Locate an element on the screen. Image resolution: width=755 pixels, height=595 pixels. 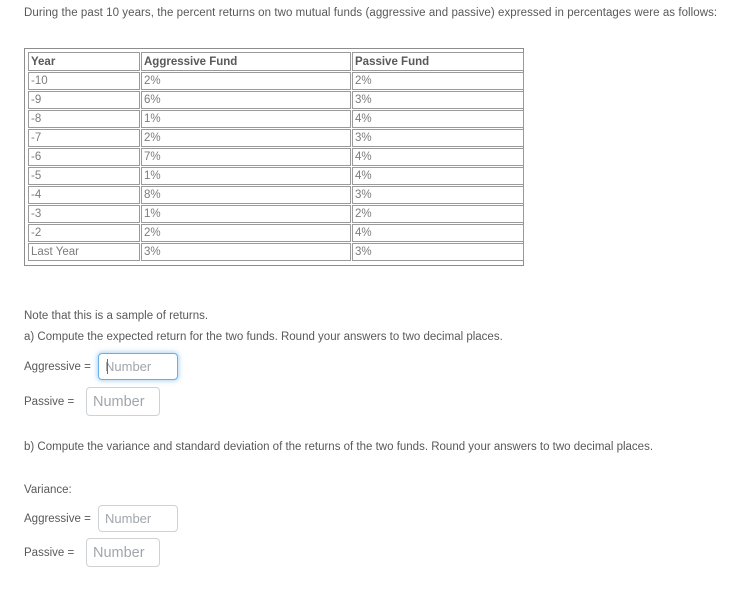
cell-year: -4 is located at coordinates (84, 195).